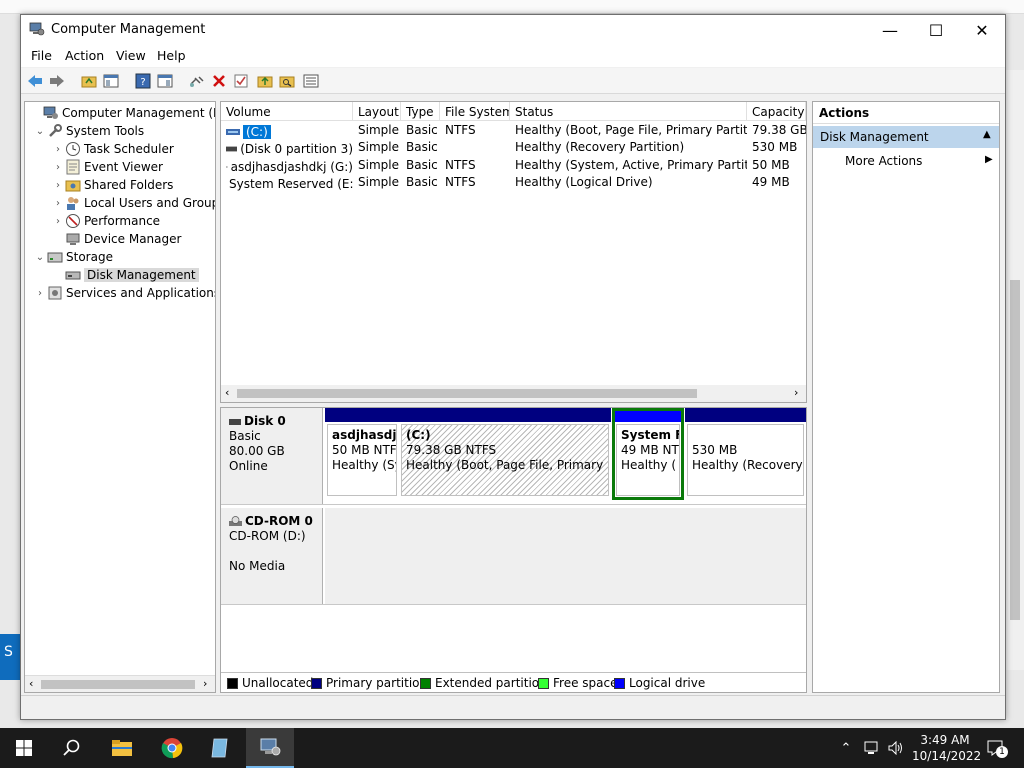 This screenshot has height=768, width=1024. I want to click on volume-file-system: NTFS, so click(460, 165).